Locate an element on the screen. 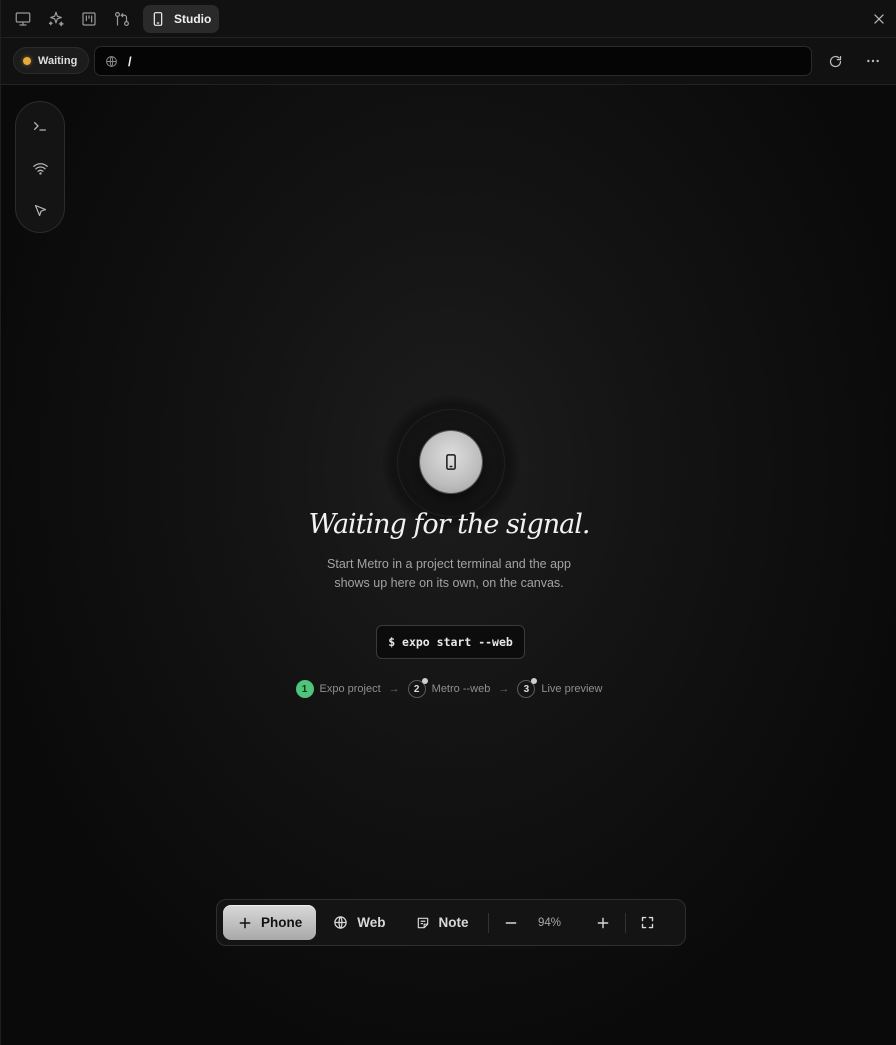  tab-sparkles is located at coordinates (56, 19).